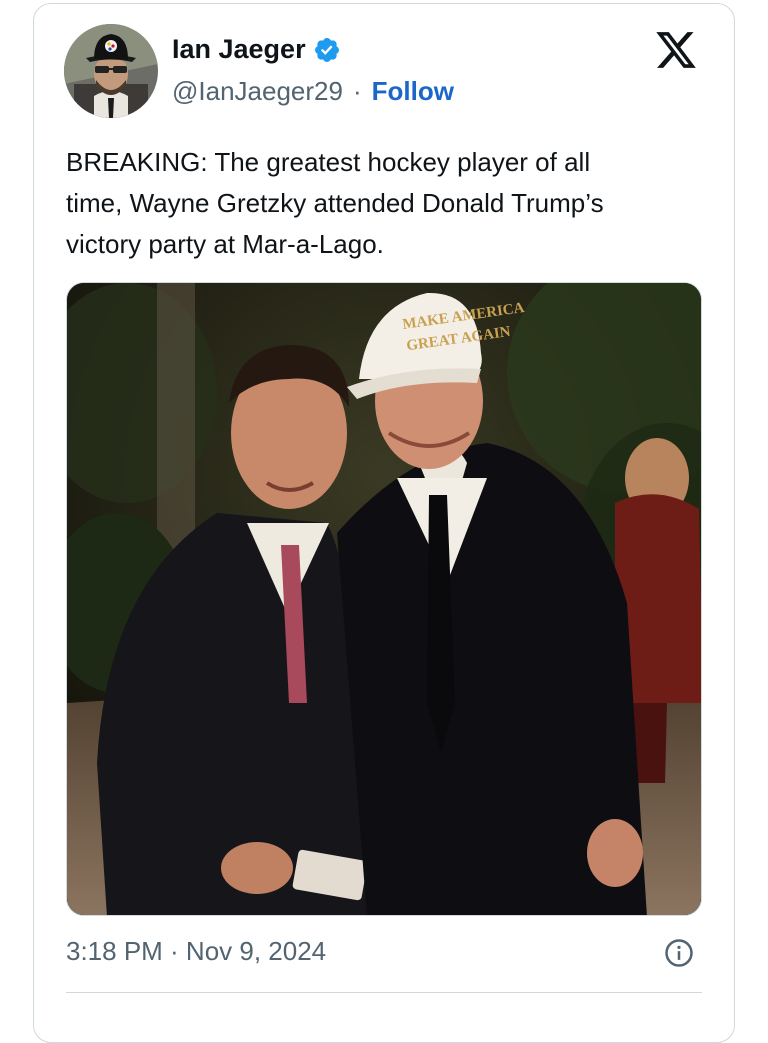 The height and width of the screenshot is (1043, 768). Describe the element at coordinates (384, 992) in the screenshot. I see `divider` at that location.